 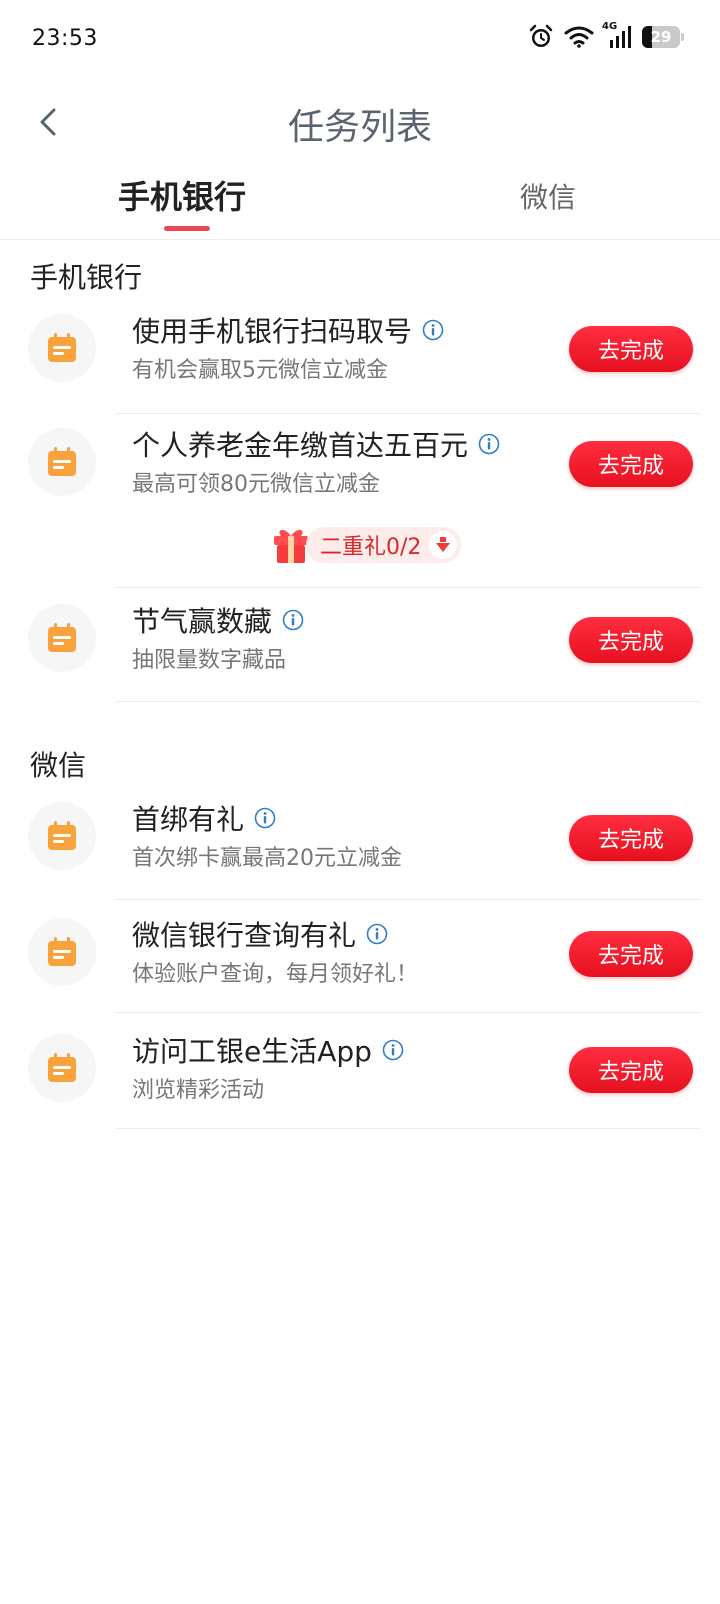 I want to click on task-title-line: 个人养老金年缴首达五百元, so click(x=316, y=444).